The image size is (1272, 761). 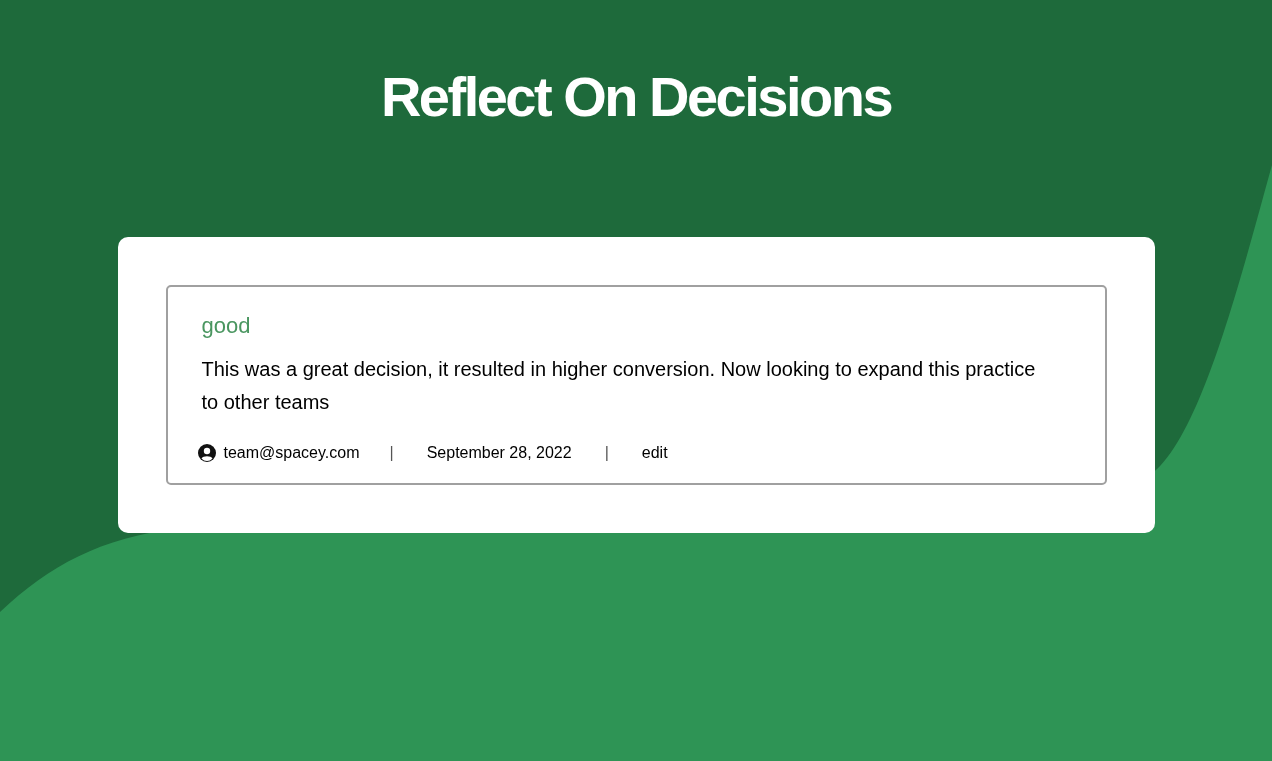 I want to click on edit-link: edit, so click(x=654, y=453).